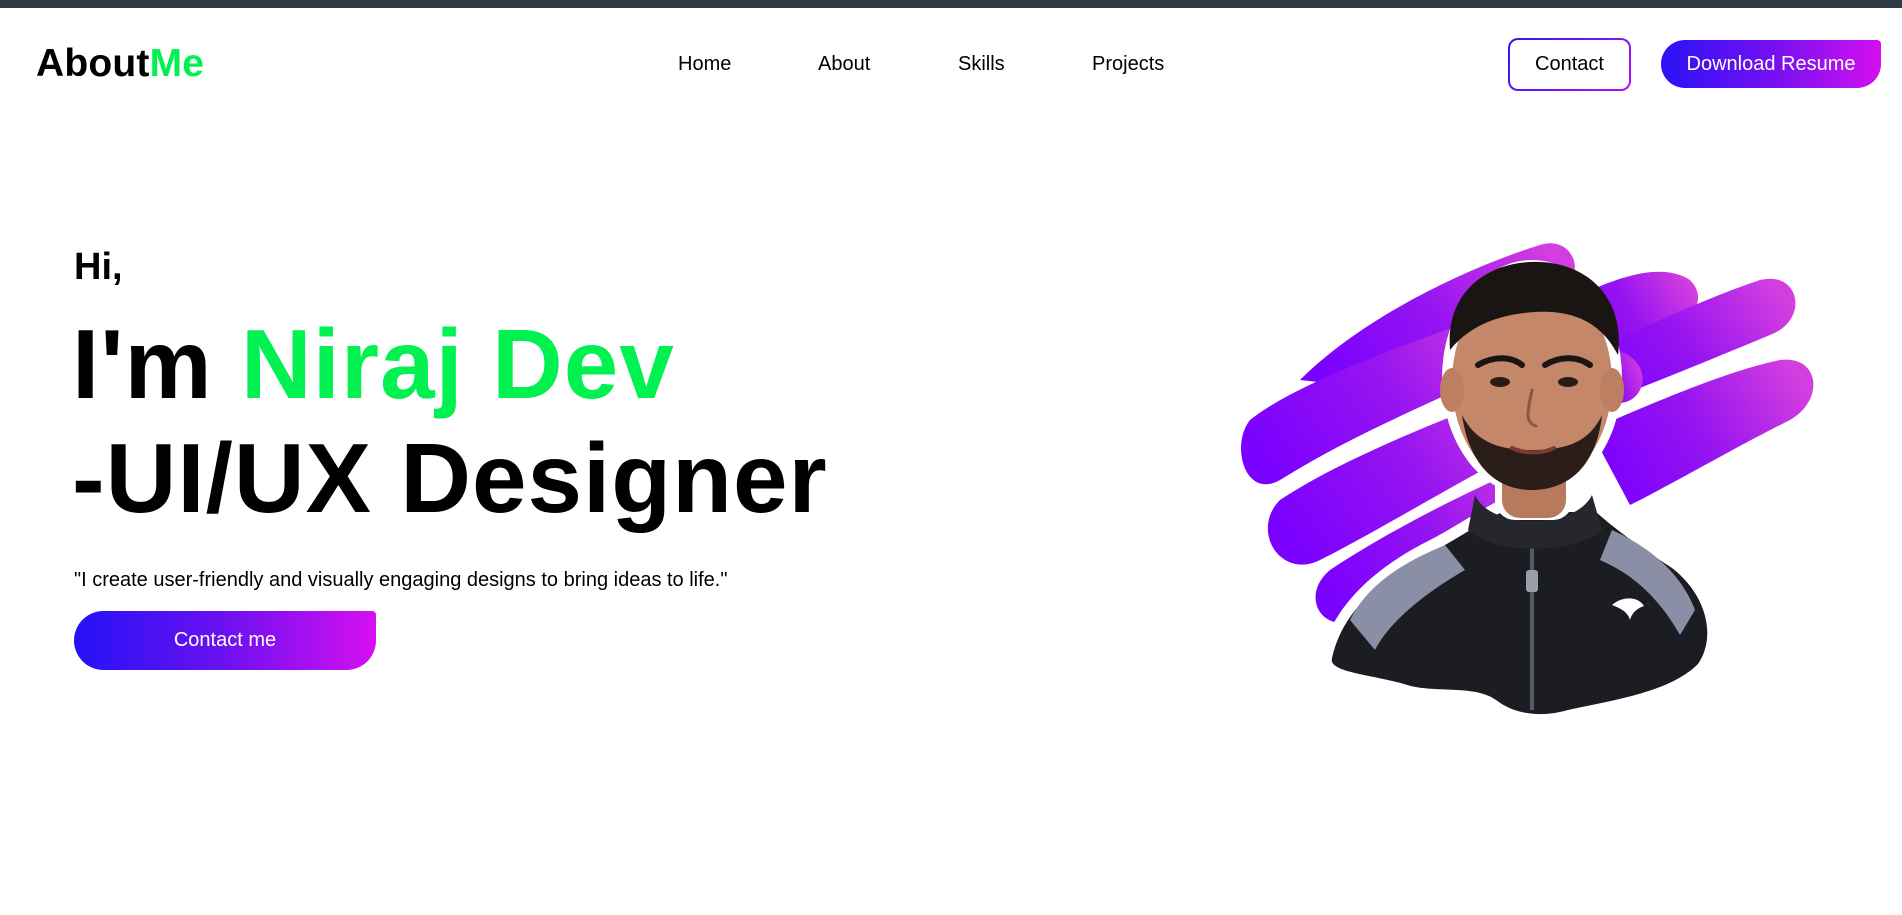  Describe the element at coordinates (177, 63) in the screenshot. I see `logo-accent-text: Me` at that location.